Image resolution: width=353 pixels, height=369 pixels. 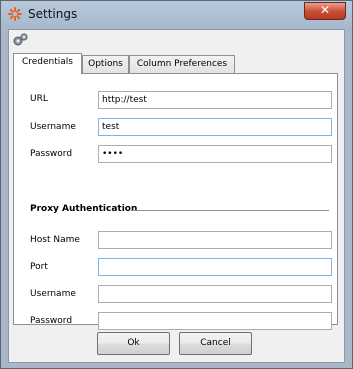 I want to click on password-label: Password, so click(x=51, y=154).